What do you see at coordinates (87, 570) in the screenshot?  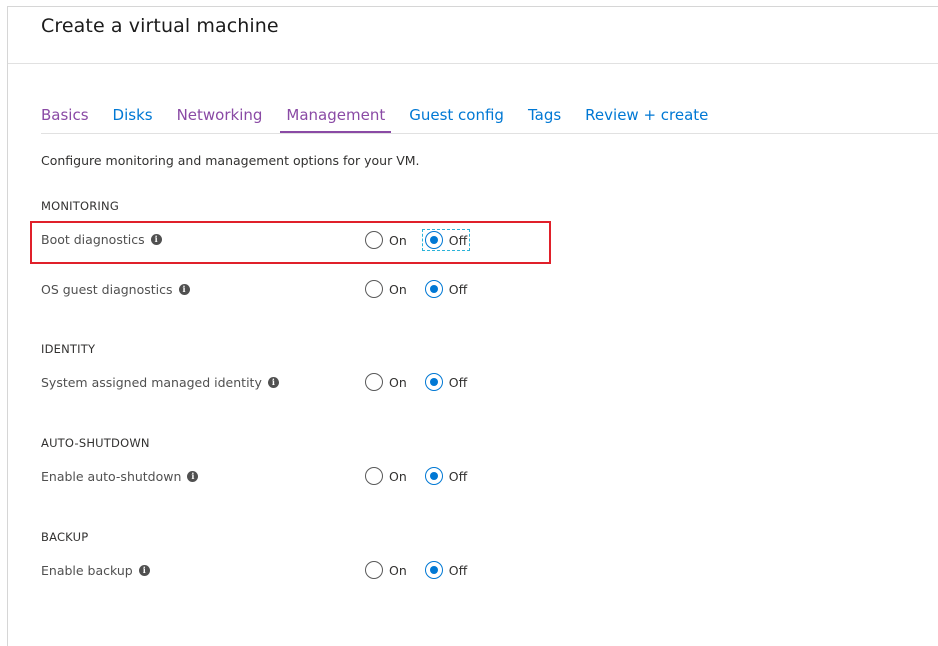 I see `backup-label-text: Enable backup` at bounding box center [87, 570].